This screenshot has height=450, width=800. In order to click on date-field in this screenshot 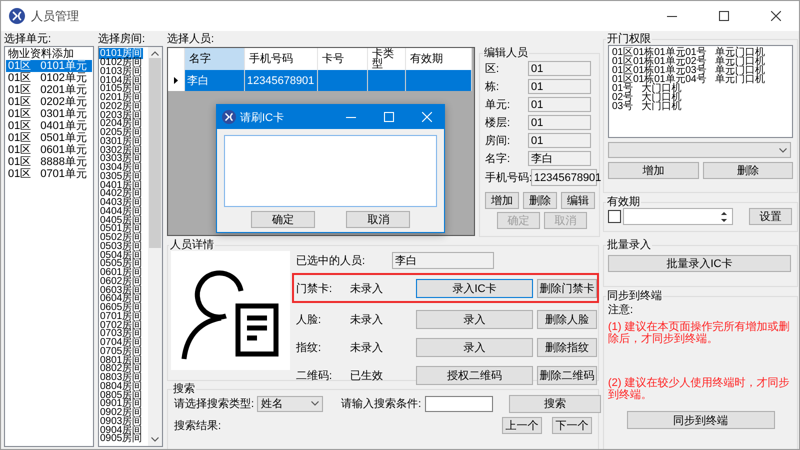, I will do `click(678, 216)`.